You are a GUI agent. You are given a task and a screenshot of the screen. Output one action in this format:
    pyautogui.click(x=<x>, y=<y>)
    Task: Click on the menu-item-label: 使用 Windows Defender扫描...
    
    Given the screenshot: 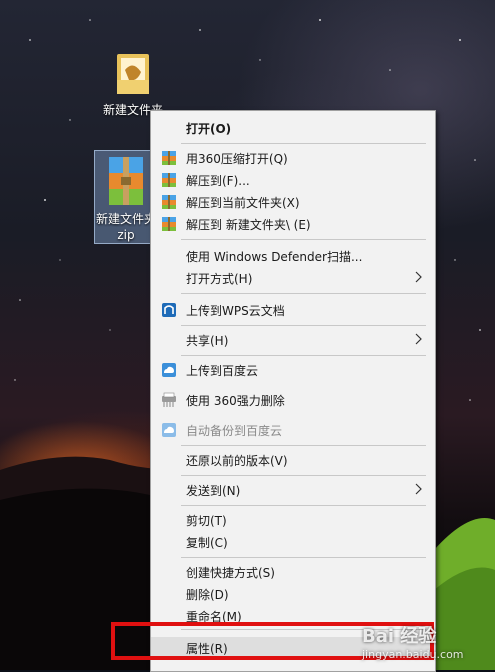 What is the action you would take?
    pyautogui.click(x=274, y=257)
    